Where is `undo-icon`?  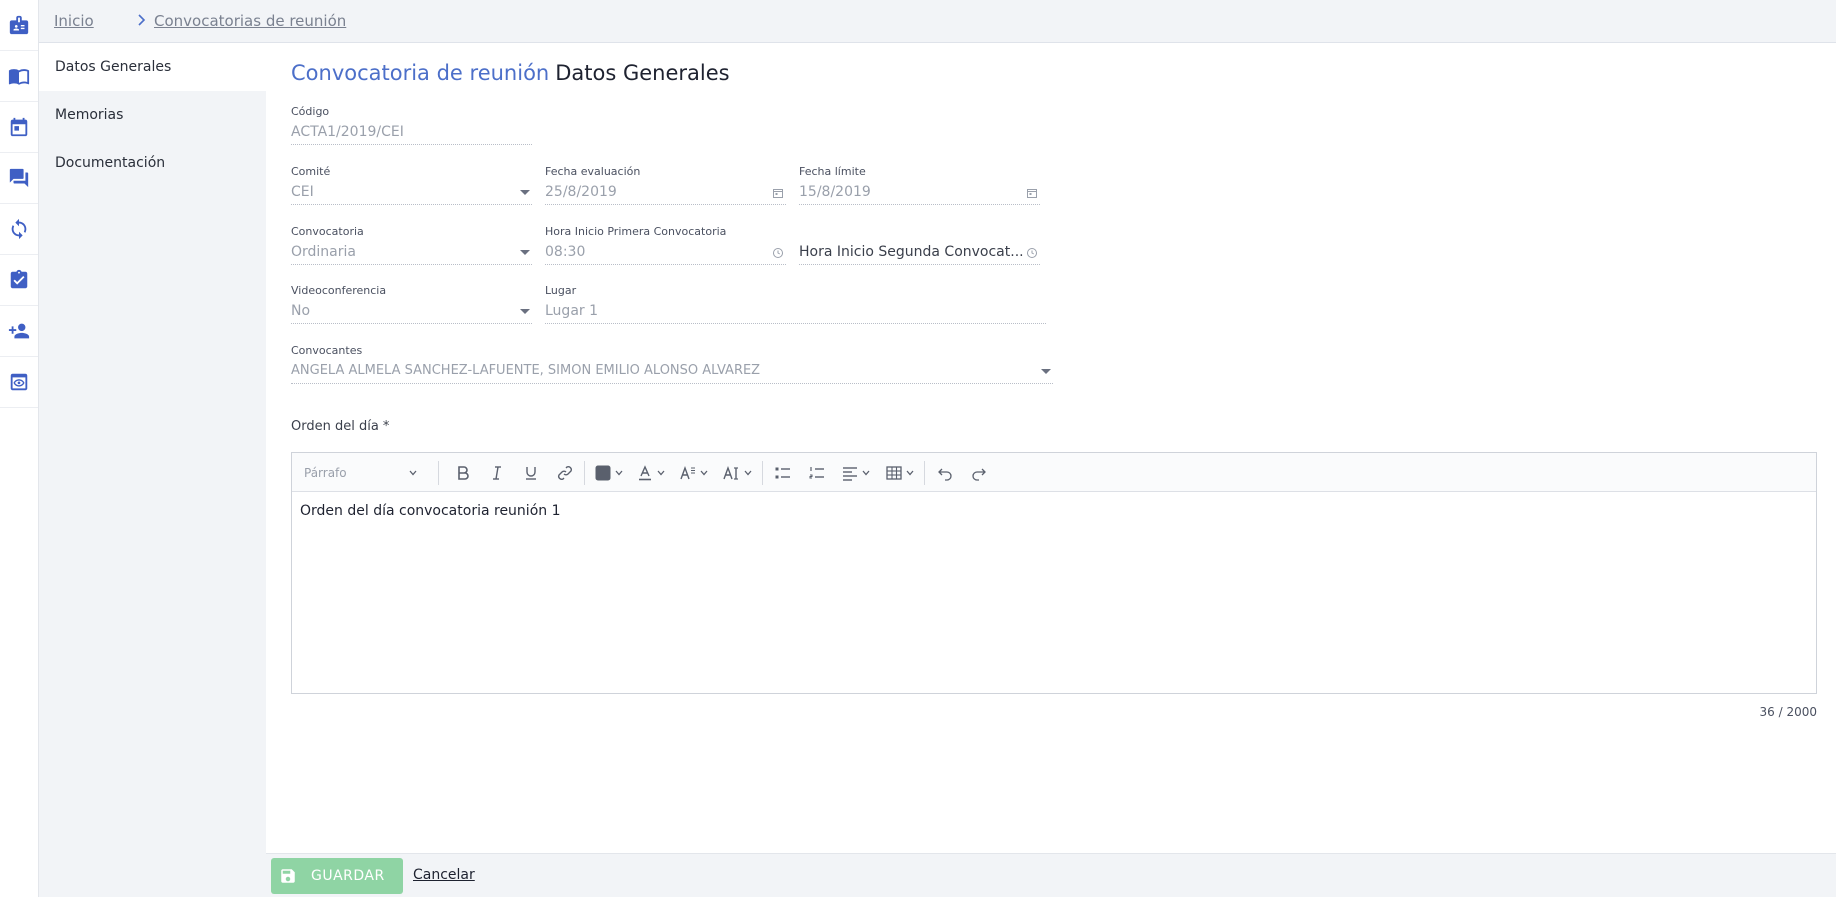
undo-icon is located at coordinates (945, 474).